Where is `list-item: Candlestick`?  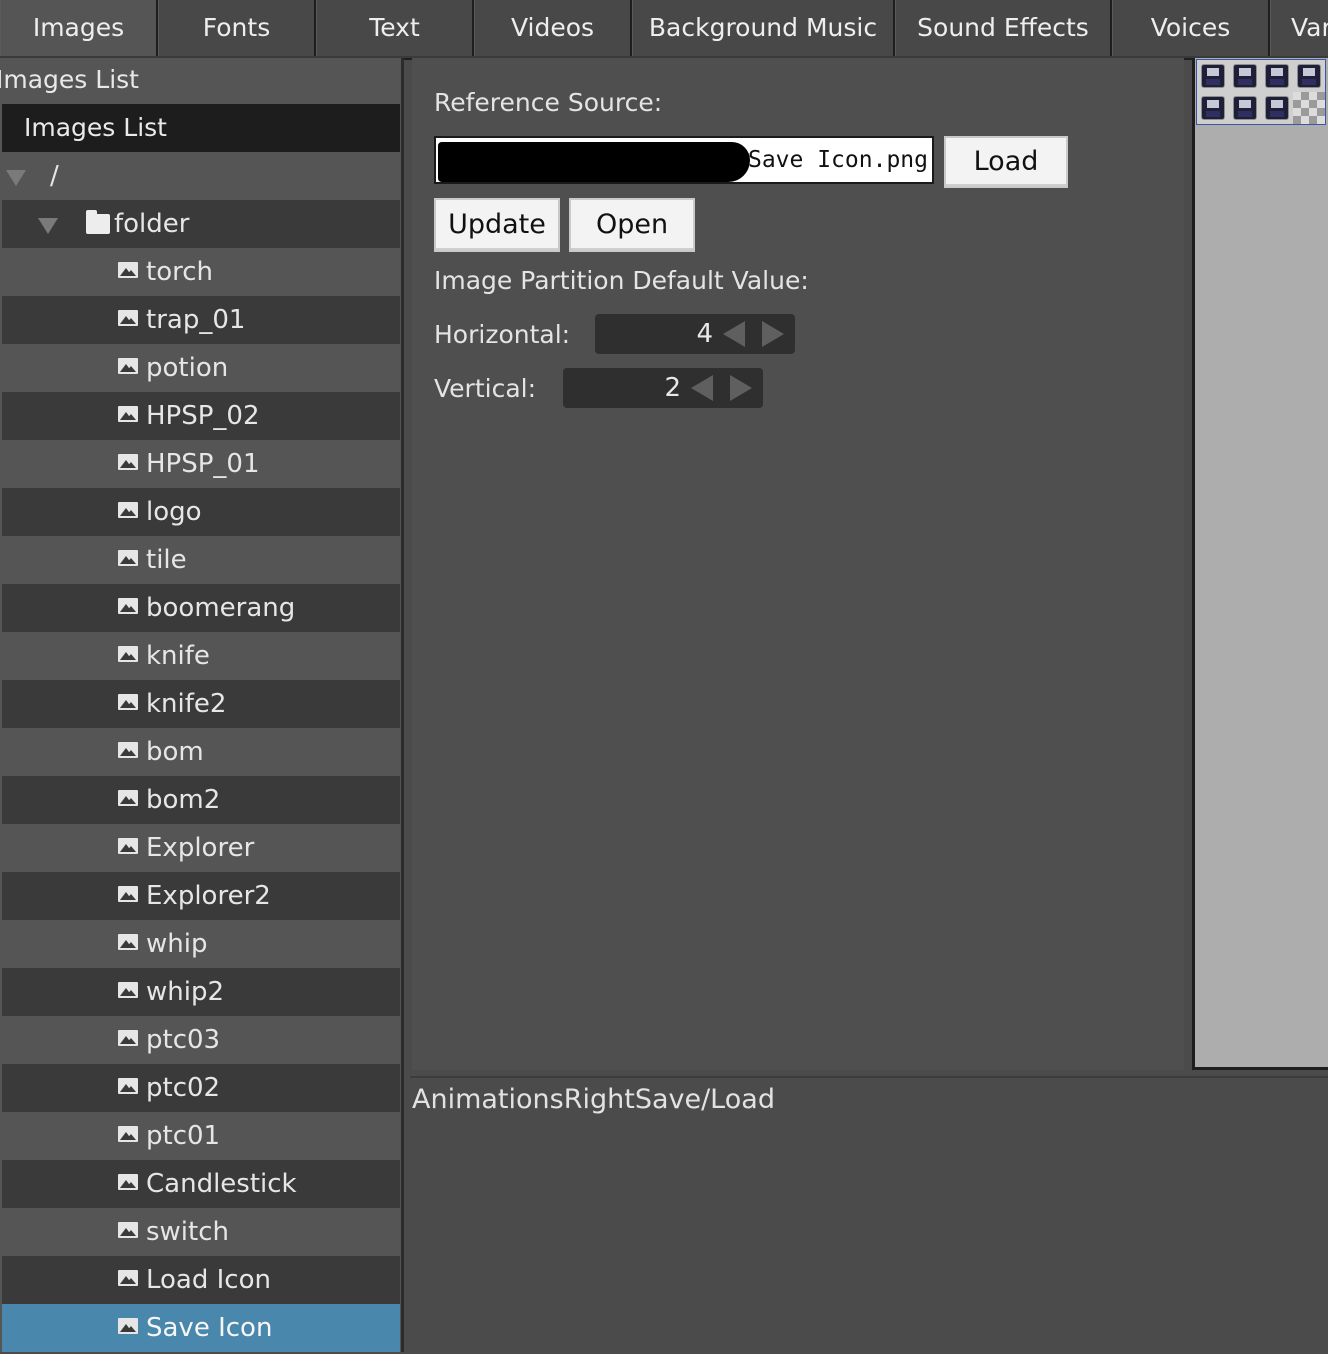 list-item: Candlestick is located at coordinates (201, 1184).